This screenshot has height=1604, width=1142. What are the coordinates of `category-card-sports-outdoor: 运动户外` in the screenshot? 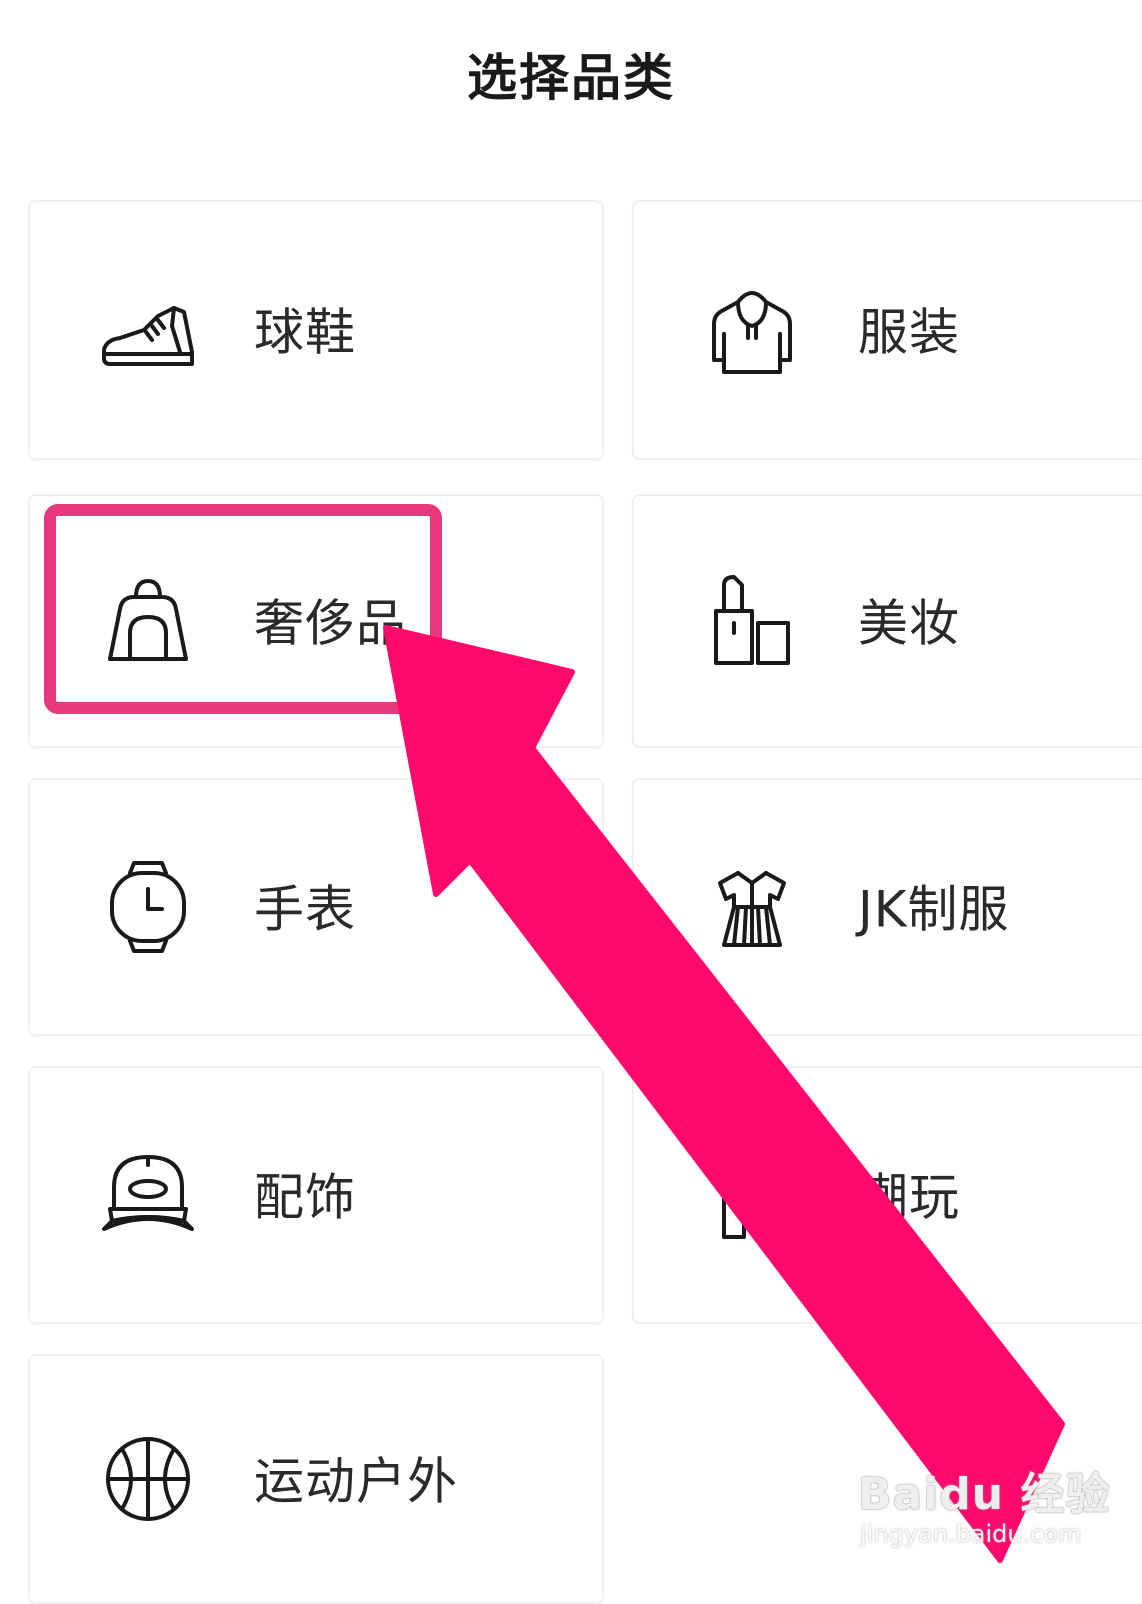 It's located at (316, 1479).